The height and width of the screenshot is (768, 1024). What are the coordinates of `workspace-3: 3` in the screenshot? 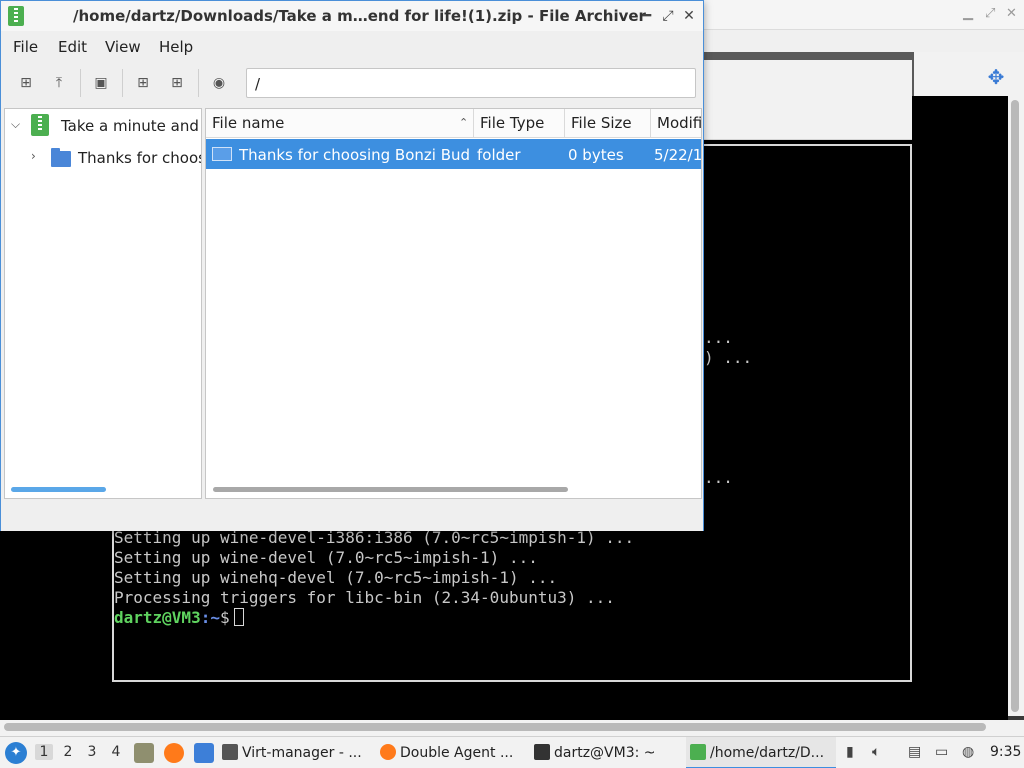 It's located at (92, 752).